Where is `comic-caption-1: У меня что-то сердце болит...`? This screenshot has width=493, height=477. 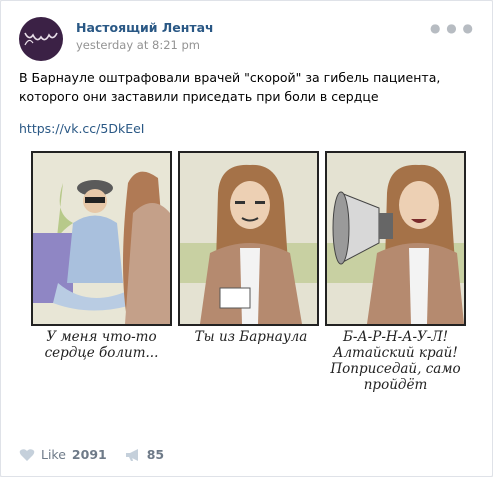
comic-caption-1: У меня что-то сердце болит... is located at coordinates (101, 345).